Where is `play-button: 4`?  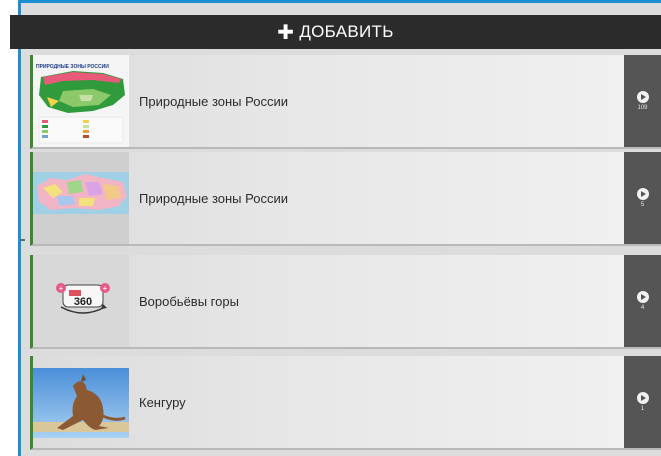
play-button: 4 is located at coordinates (642, 301).